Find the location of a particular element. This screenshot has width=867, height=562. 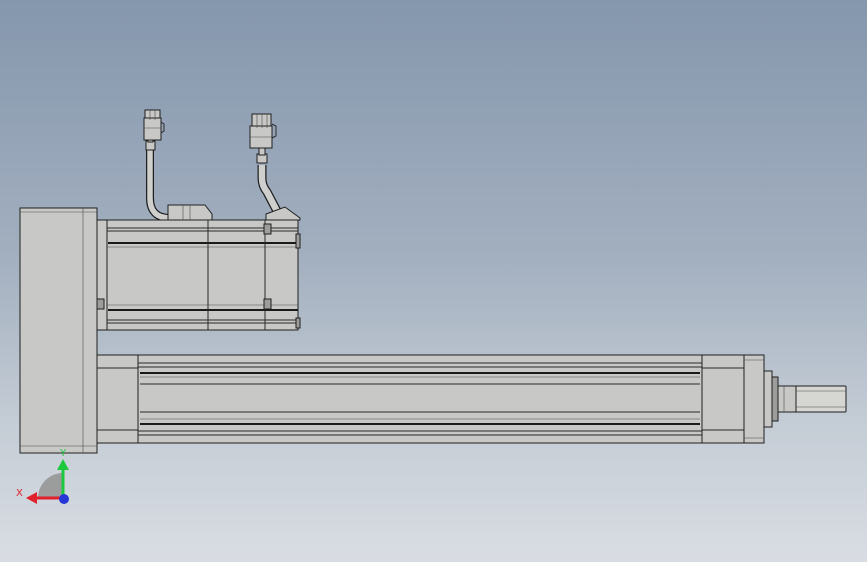

y-axis-arrow is located at coordinates (63, 464).